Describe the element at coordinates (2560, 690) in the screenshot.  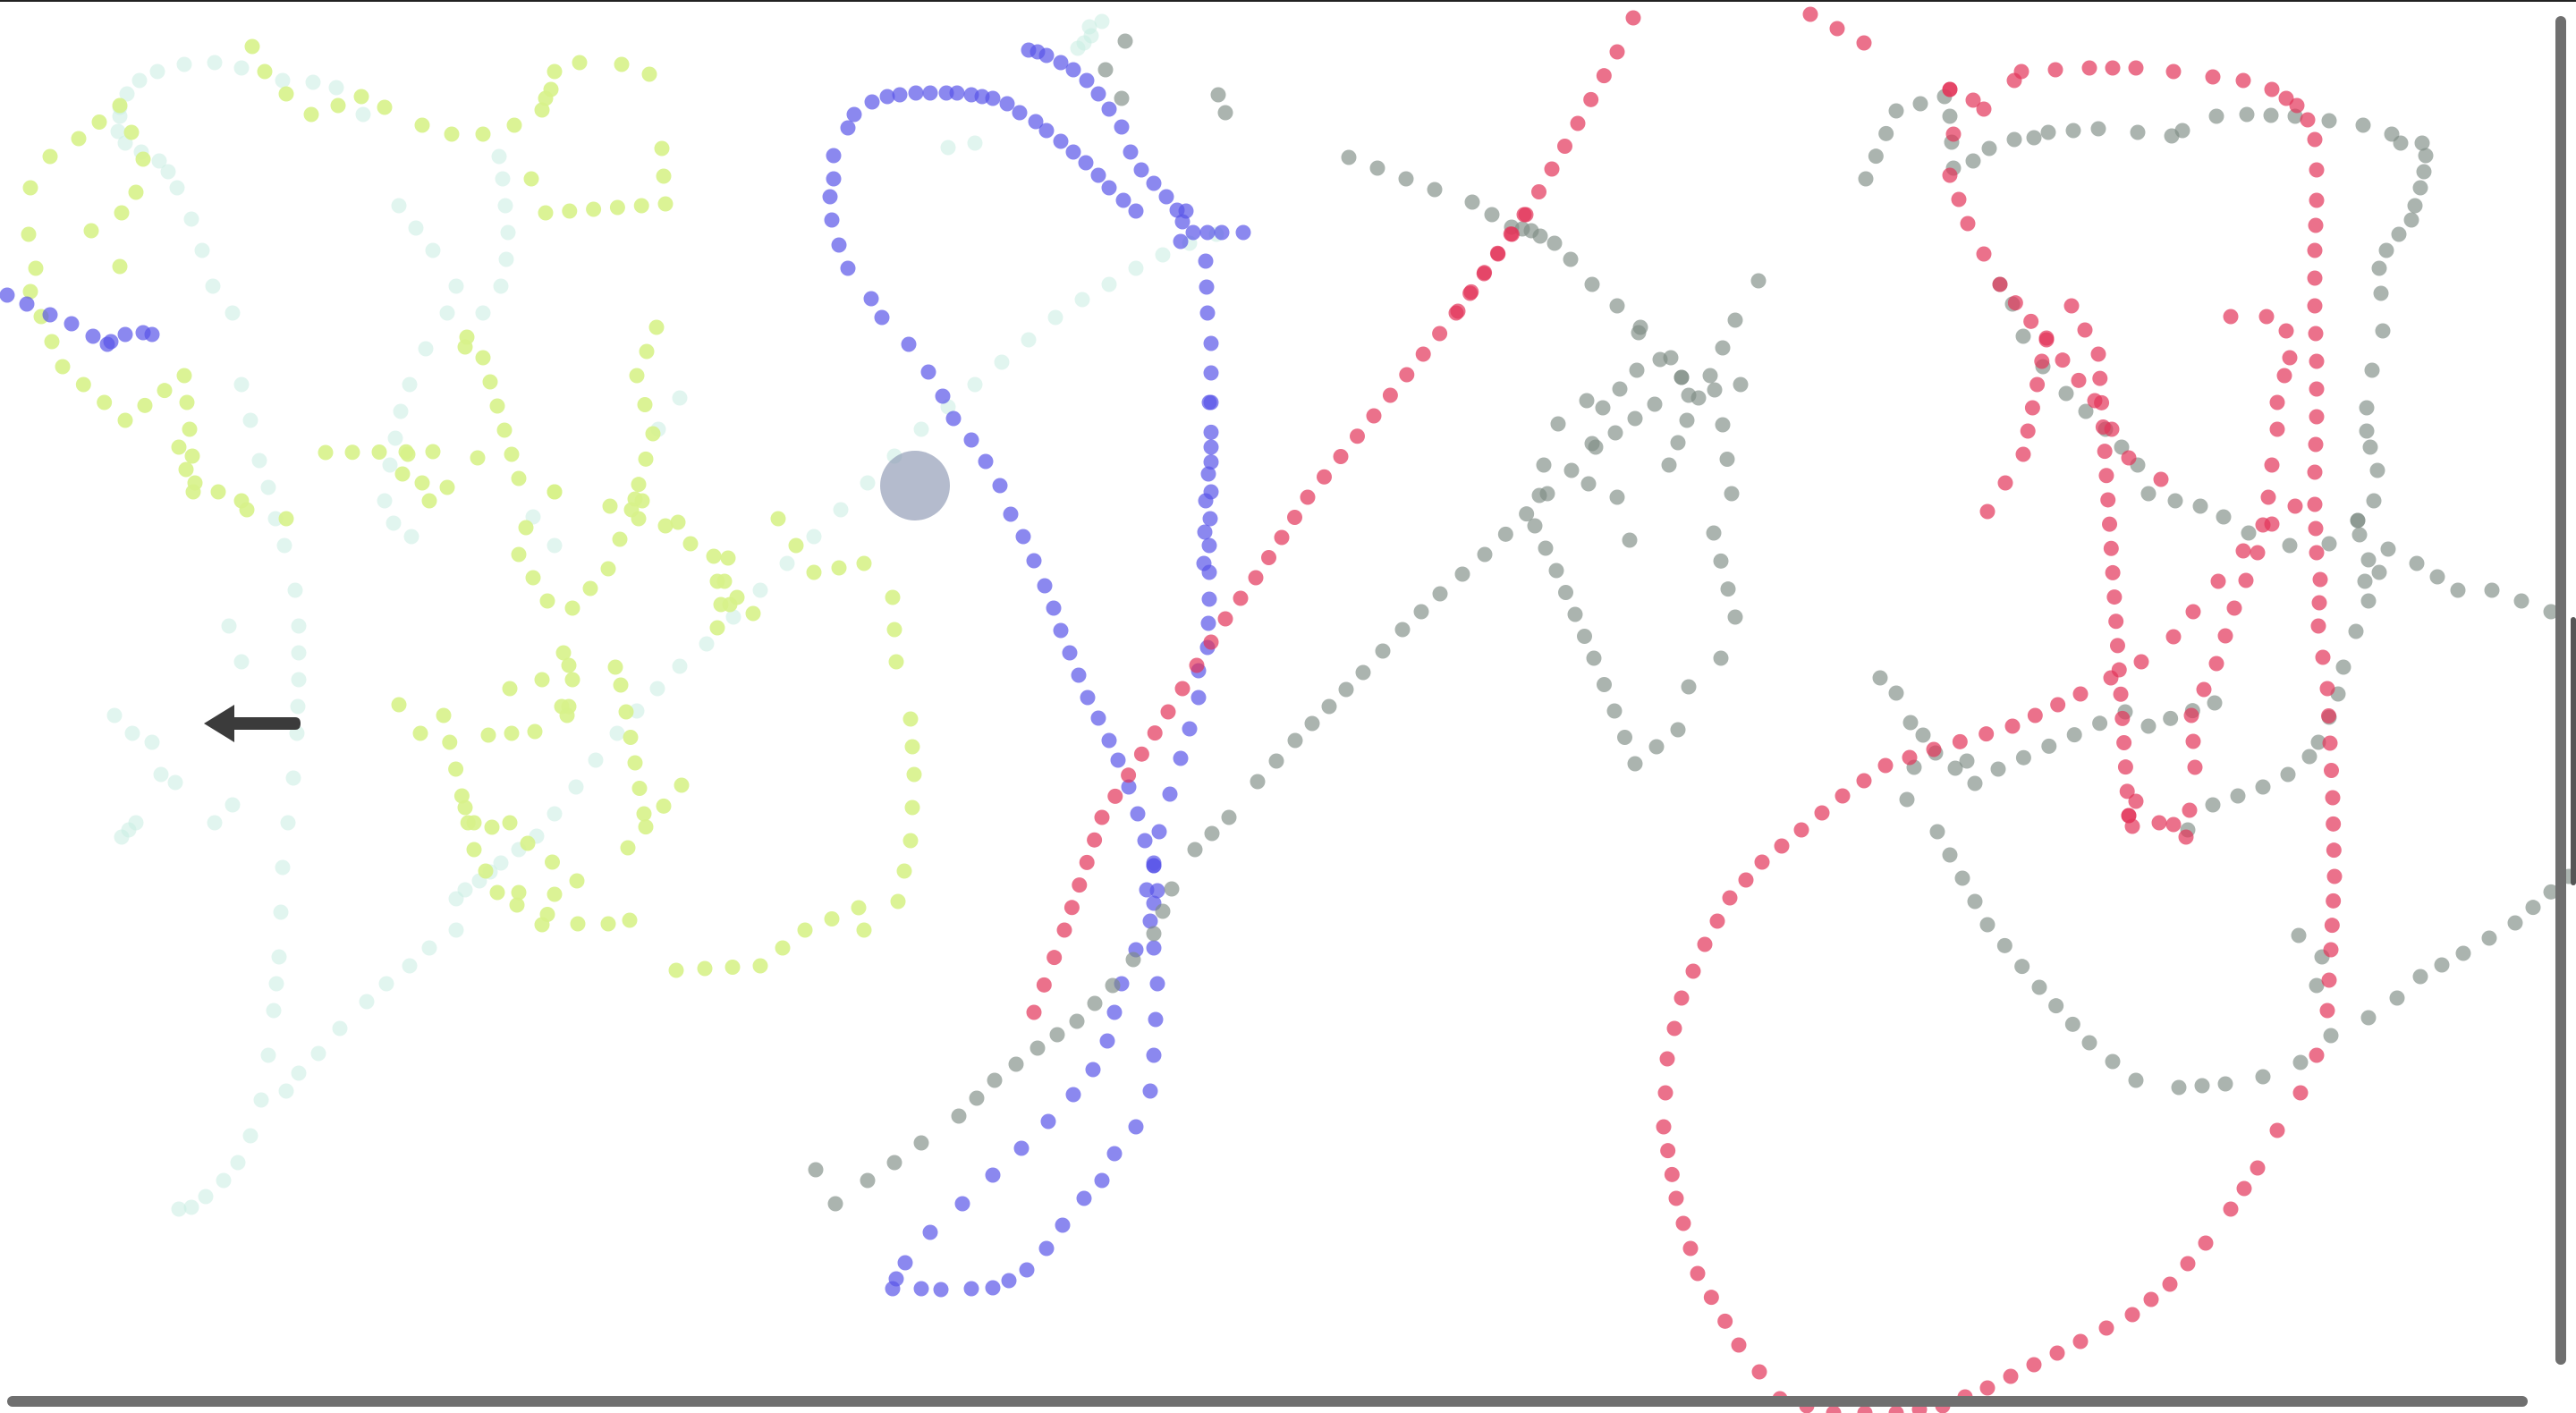
I see `vertical-scrollbar` at that location.